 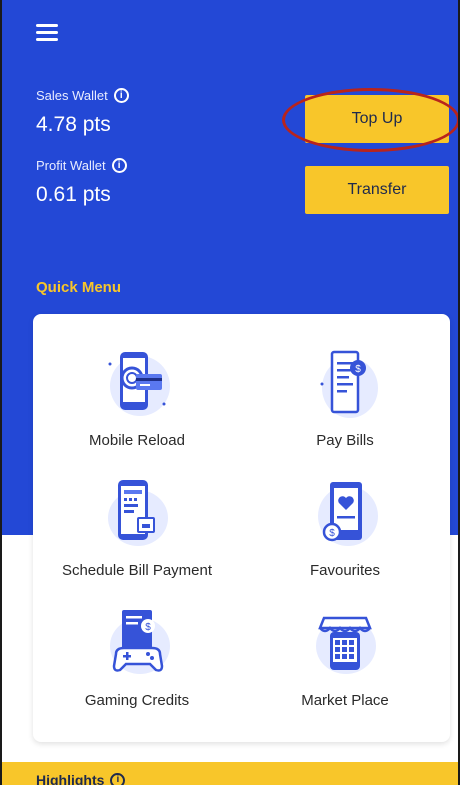 What do you see at coordinates (47, 33) in the screenshot?
I see `hamburger-menu-icon` at bounding box center [47, 33].